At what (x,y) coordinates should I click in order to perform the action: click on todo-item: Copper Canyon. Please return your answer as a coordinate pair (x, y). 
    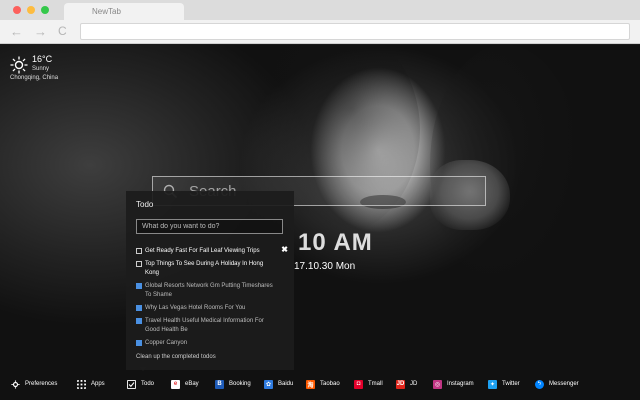
    Looking at the image, I should click on (212, 343).